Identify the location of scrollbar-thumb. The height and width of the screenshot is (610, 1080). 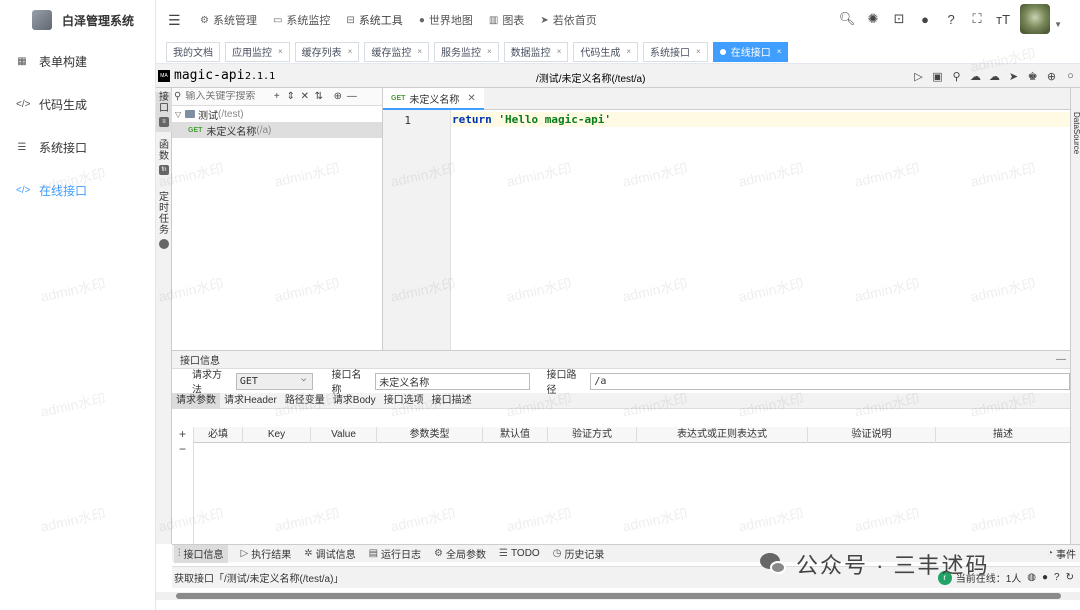
(618, 596).